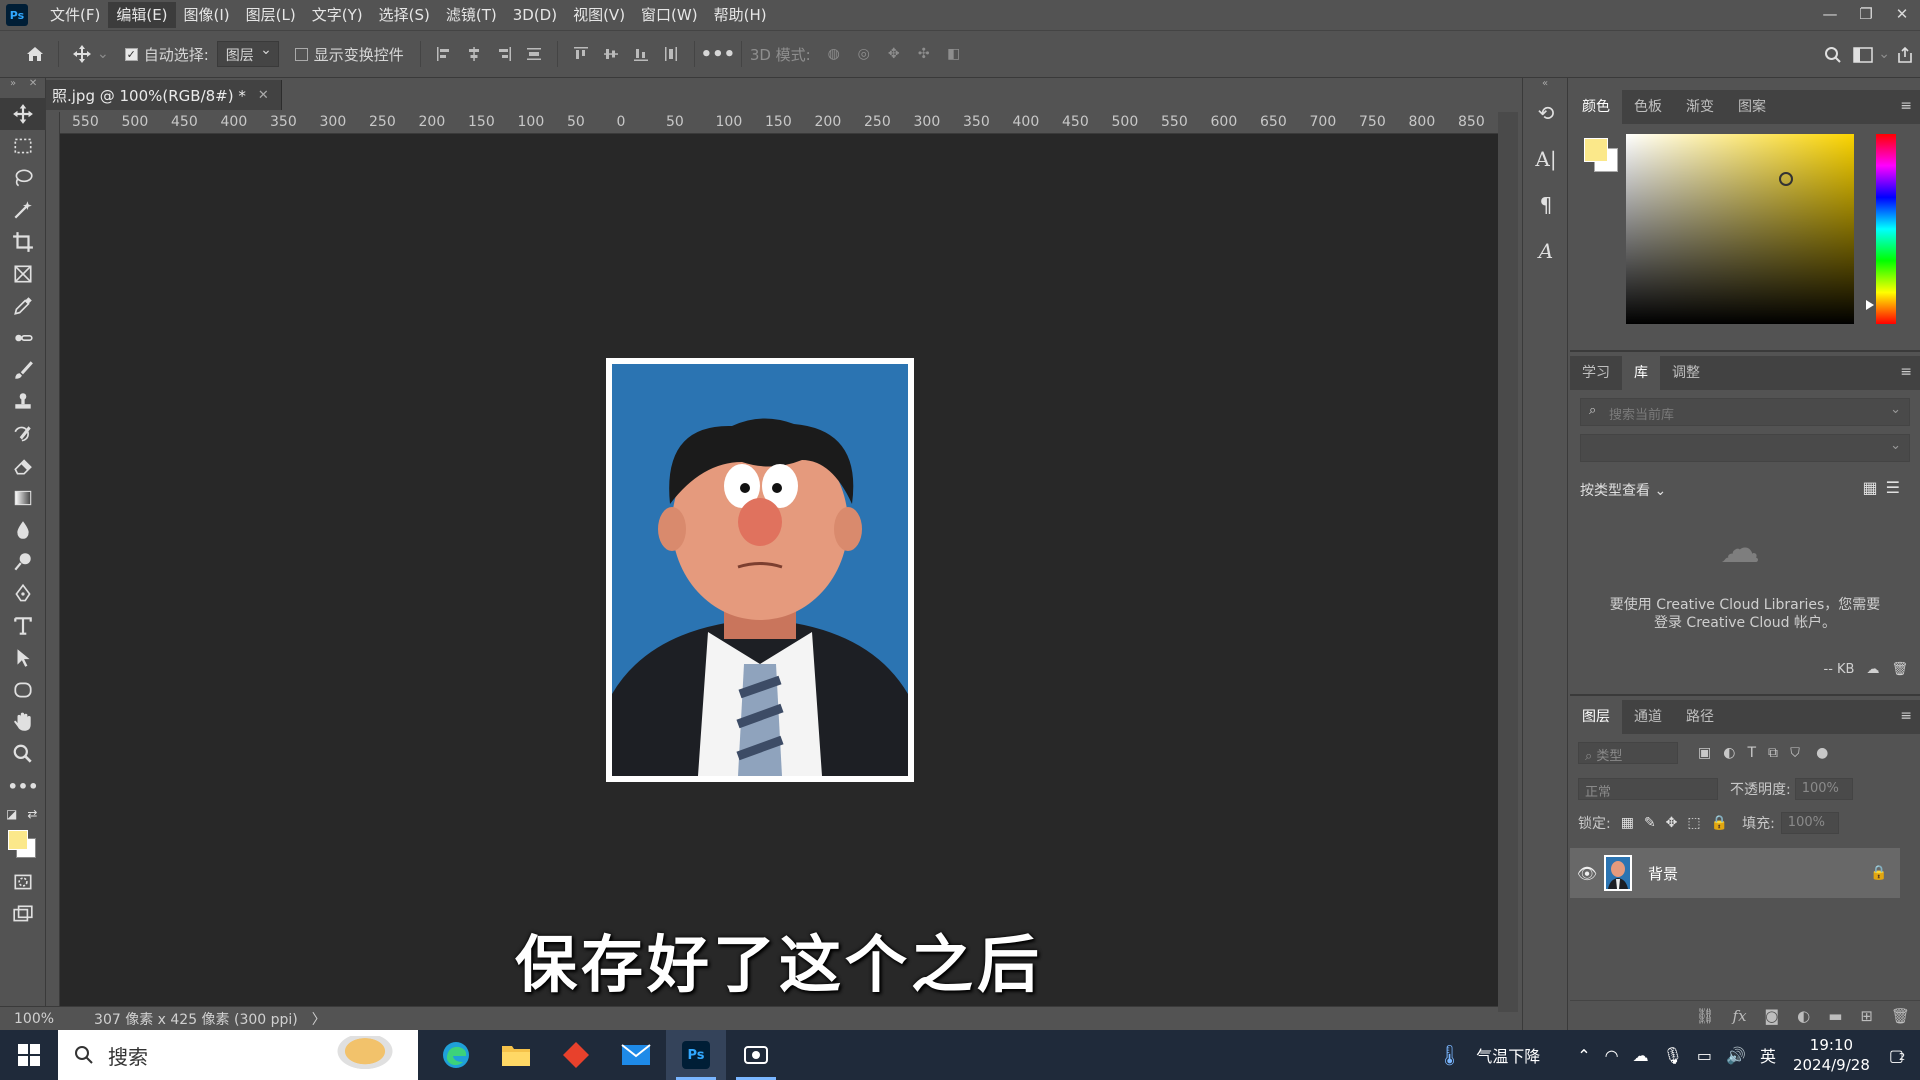 The height and width of the screenshot is (1080, 1920). What do you see at coordinates (1833, 55) in the screenshot?
I see `search-icon` at bounding box center [1833, 55].